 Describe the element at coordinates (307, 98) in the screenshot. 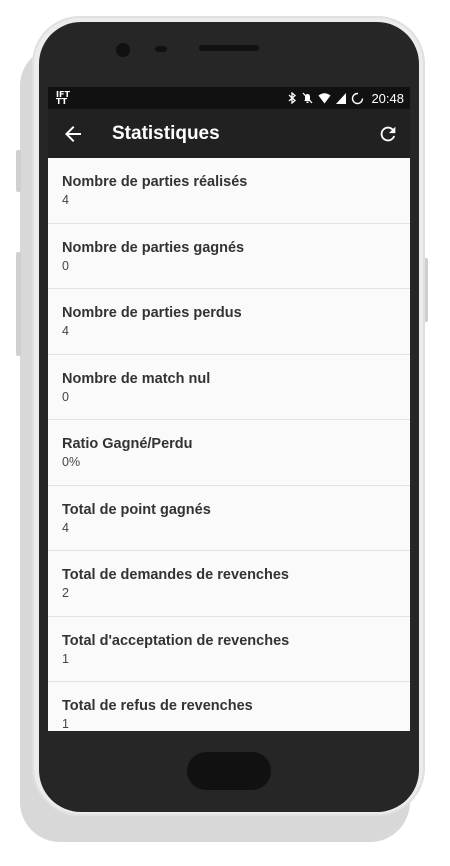

I see `mute-icon` at that location.